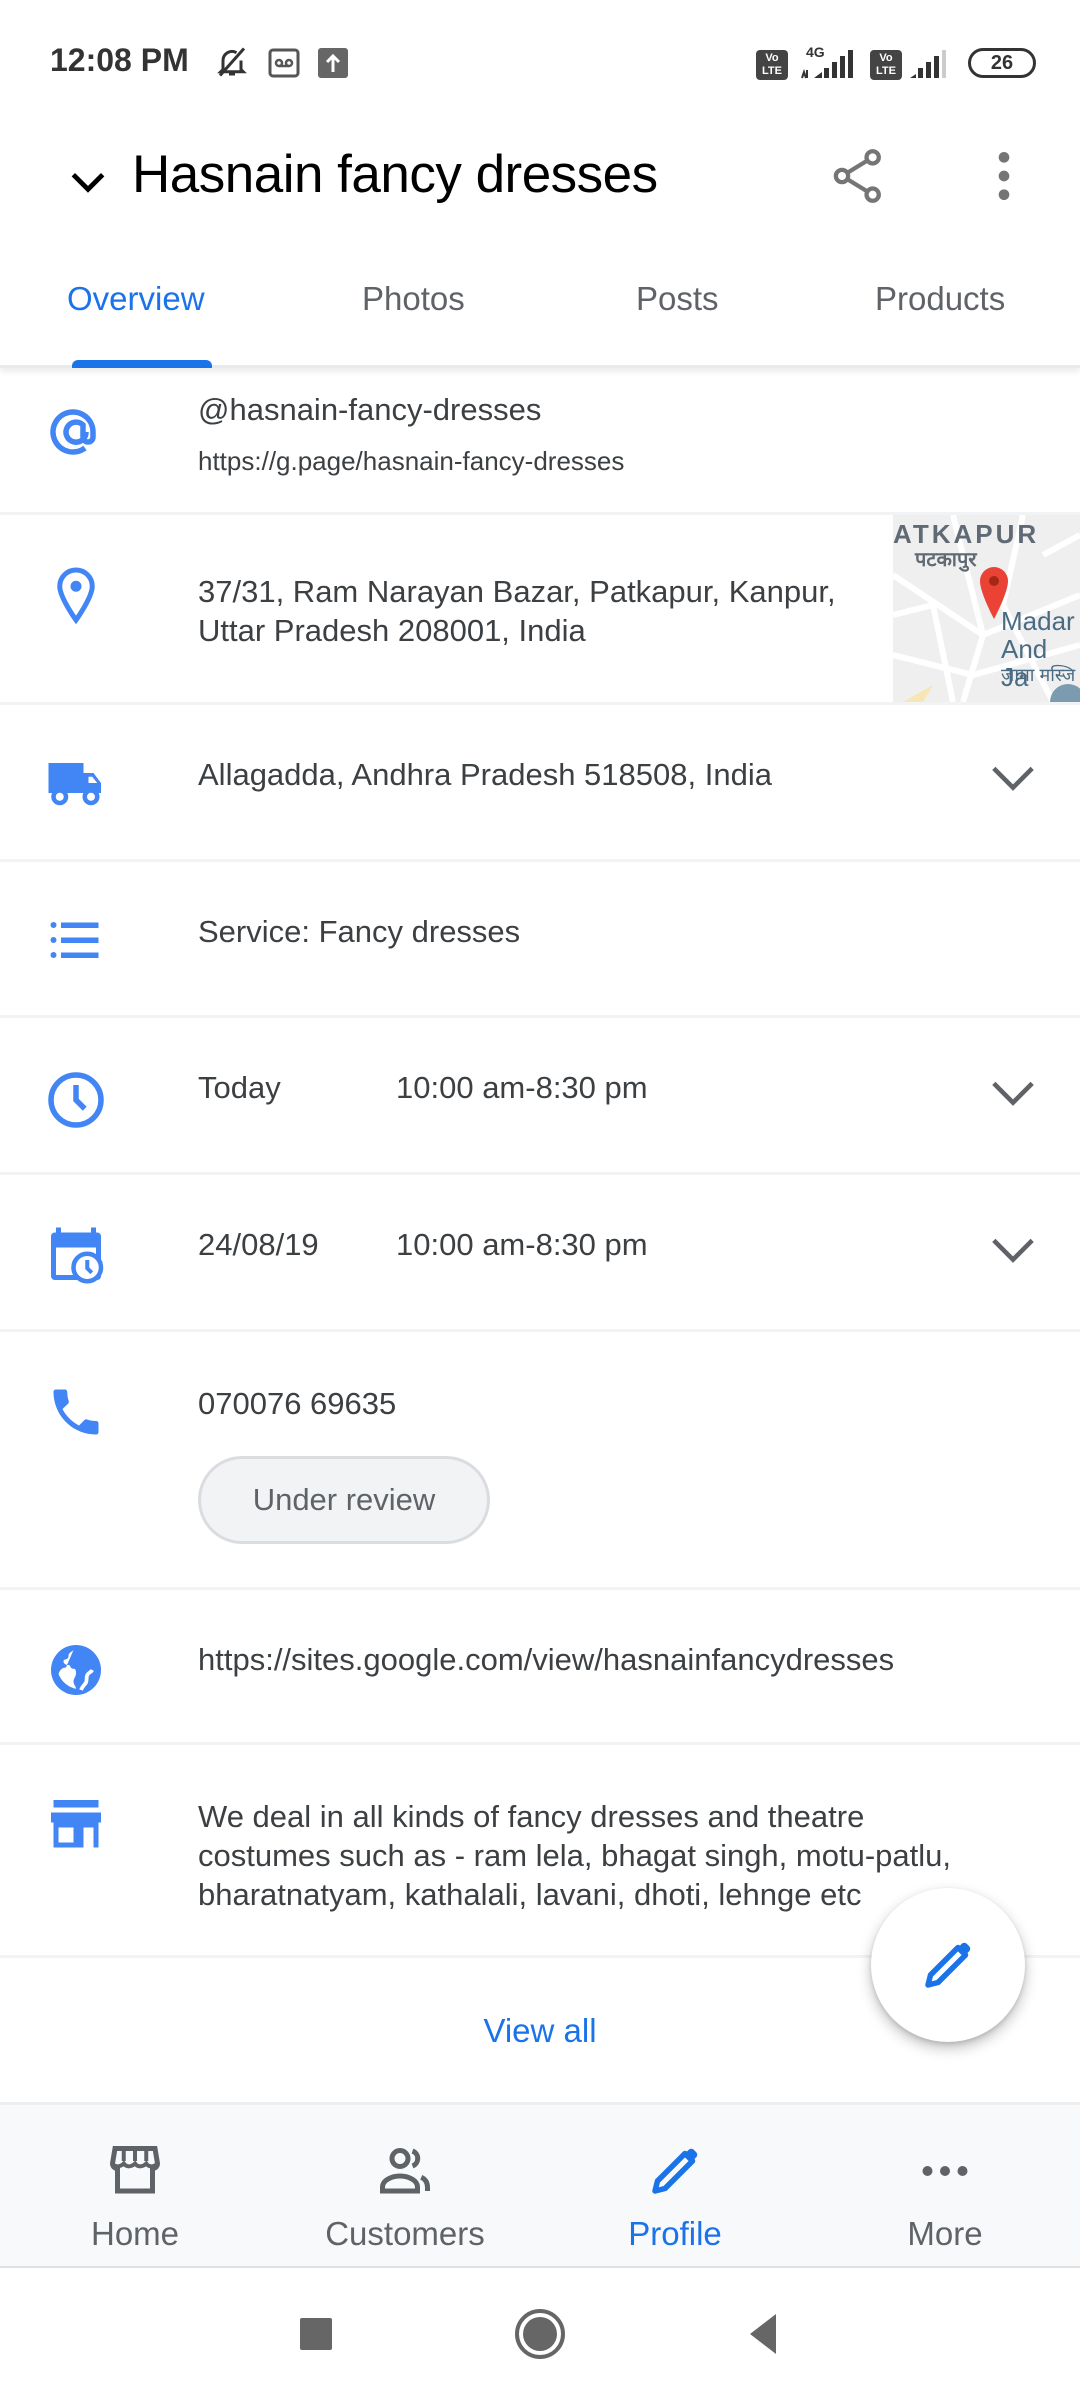 This screenshot has height=2400, width=1080. What do you see at coordinates (76, 596) in the screenshot?
I see `location-pin-icon` at bounding box center [76, 596].